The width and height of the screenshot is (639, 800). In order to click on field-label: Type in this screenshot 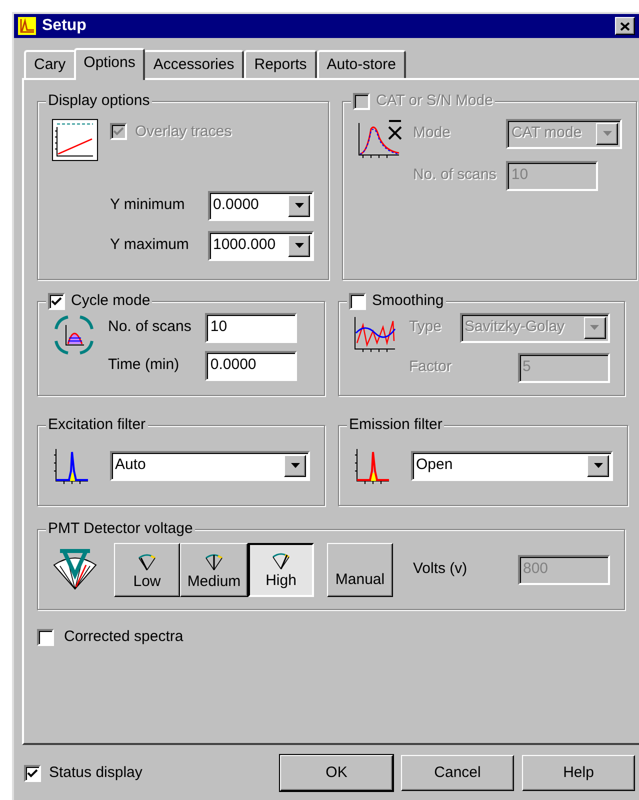, I will do `click(426, 327)`.